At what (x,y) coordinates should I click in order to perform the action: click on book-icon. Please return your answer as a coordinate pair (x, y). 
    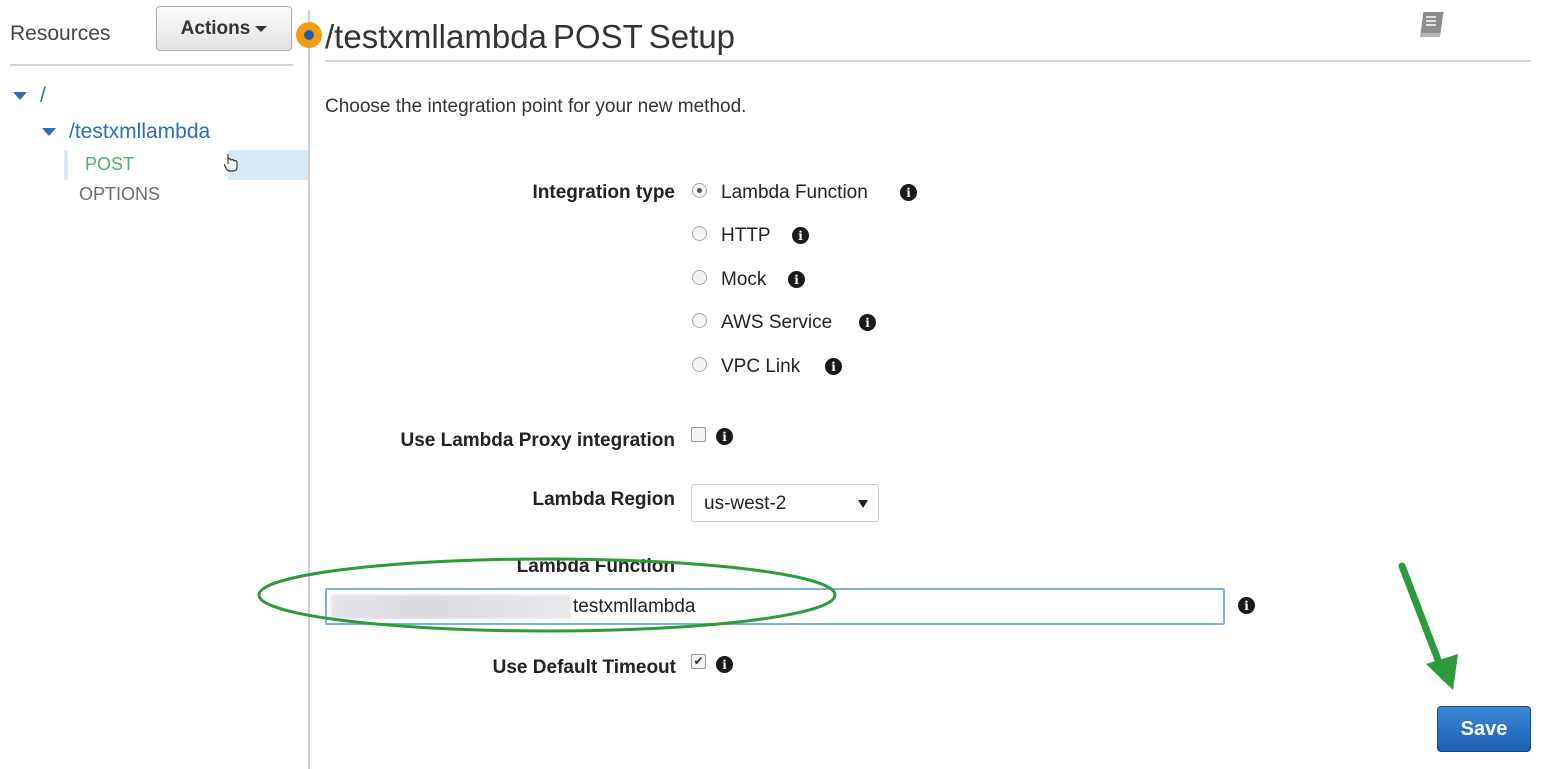
    Looking at the image, I should click on (1430, 26).